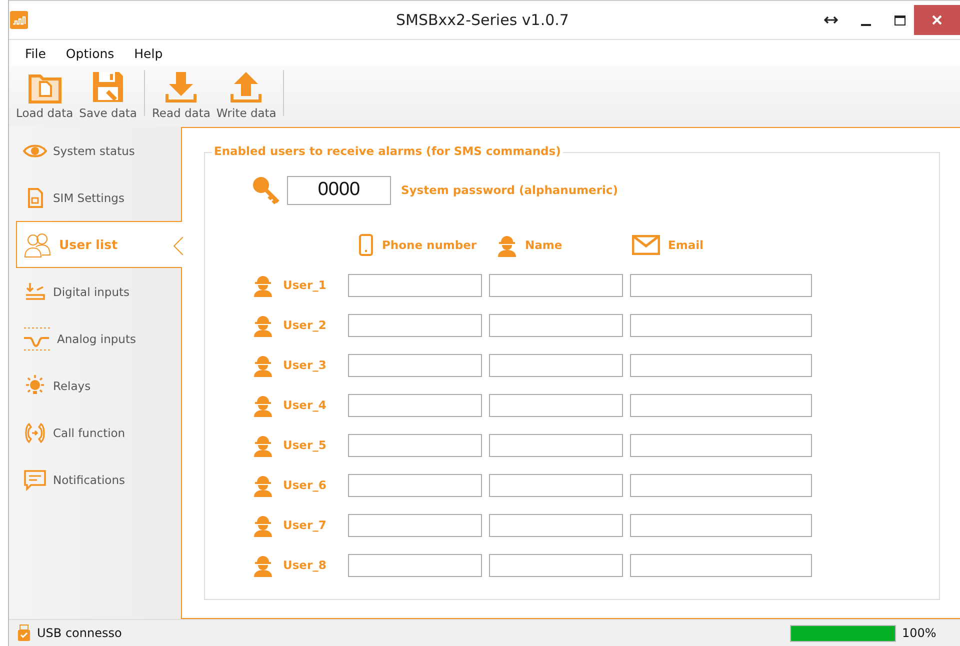  I want to click on sidebar-item: Analog inputs, so click(98, 338).